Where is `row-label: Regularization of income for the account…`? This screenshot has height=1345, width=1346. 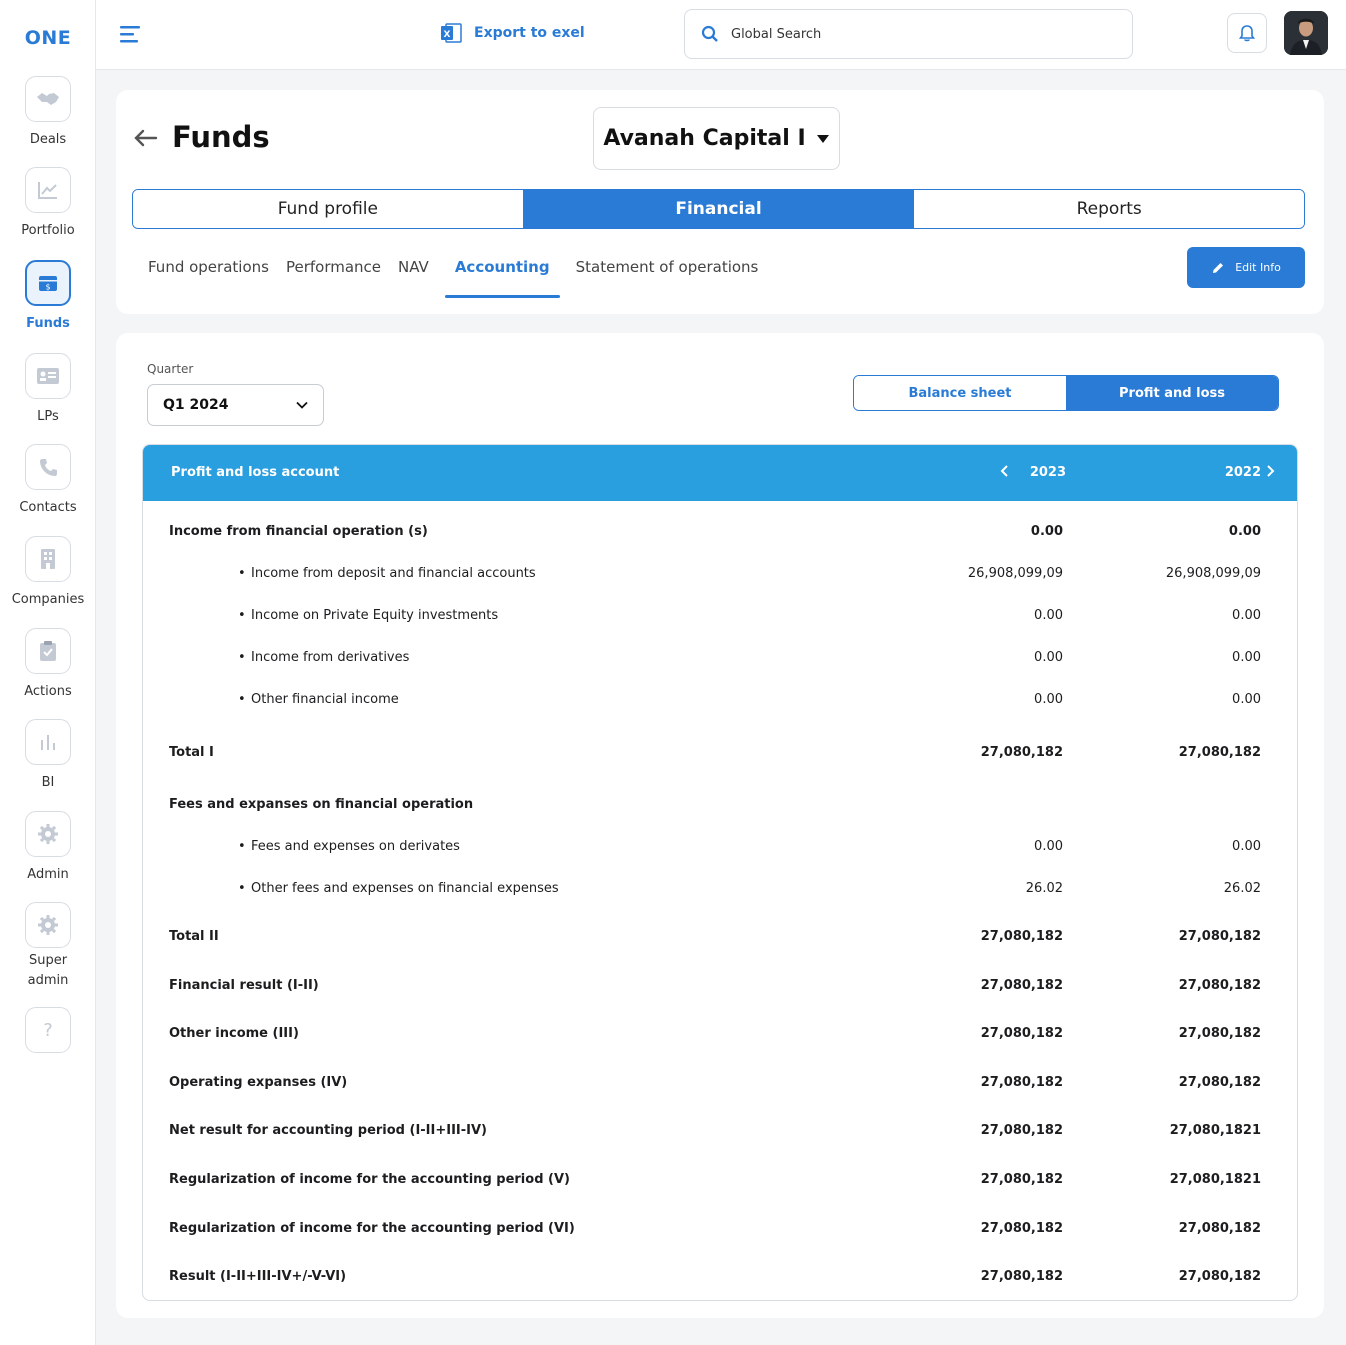 row-label: Regularization of income for the account… is located at coordinates (372, 1228).